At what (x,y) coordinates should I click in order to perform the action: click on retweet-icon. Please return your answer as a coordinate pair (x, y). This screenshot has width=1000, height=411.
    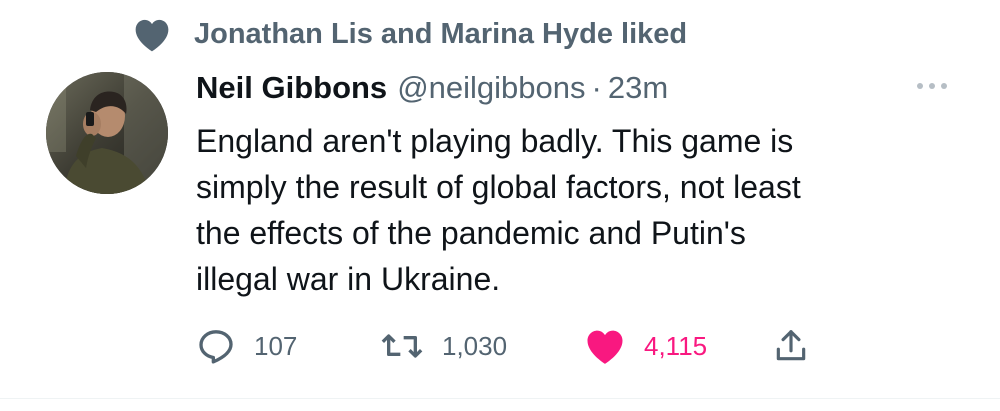
    Looking at the image, I should click on (402, 346).